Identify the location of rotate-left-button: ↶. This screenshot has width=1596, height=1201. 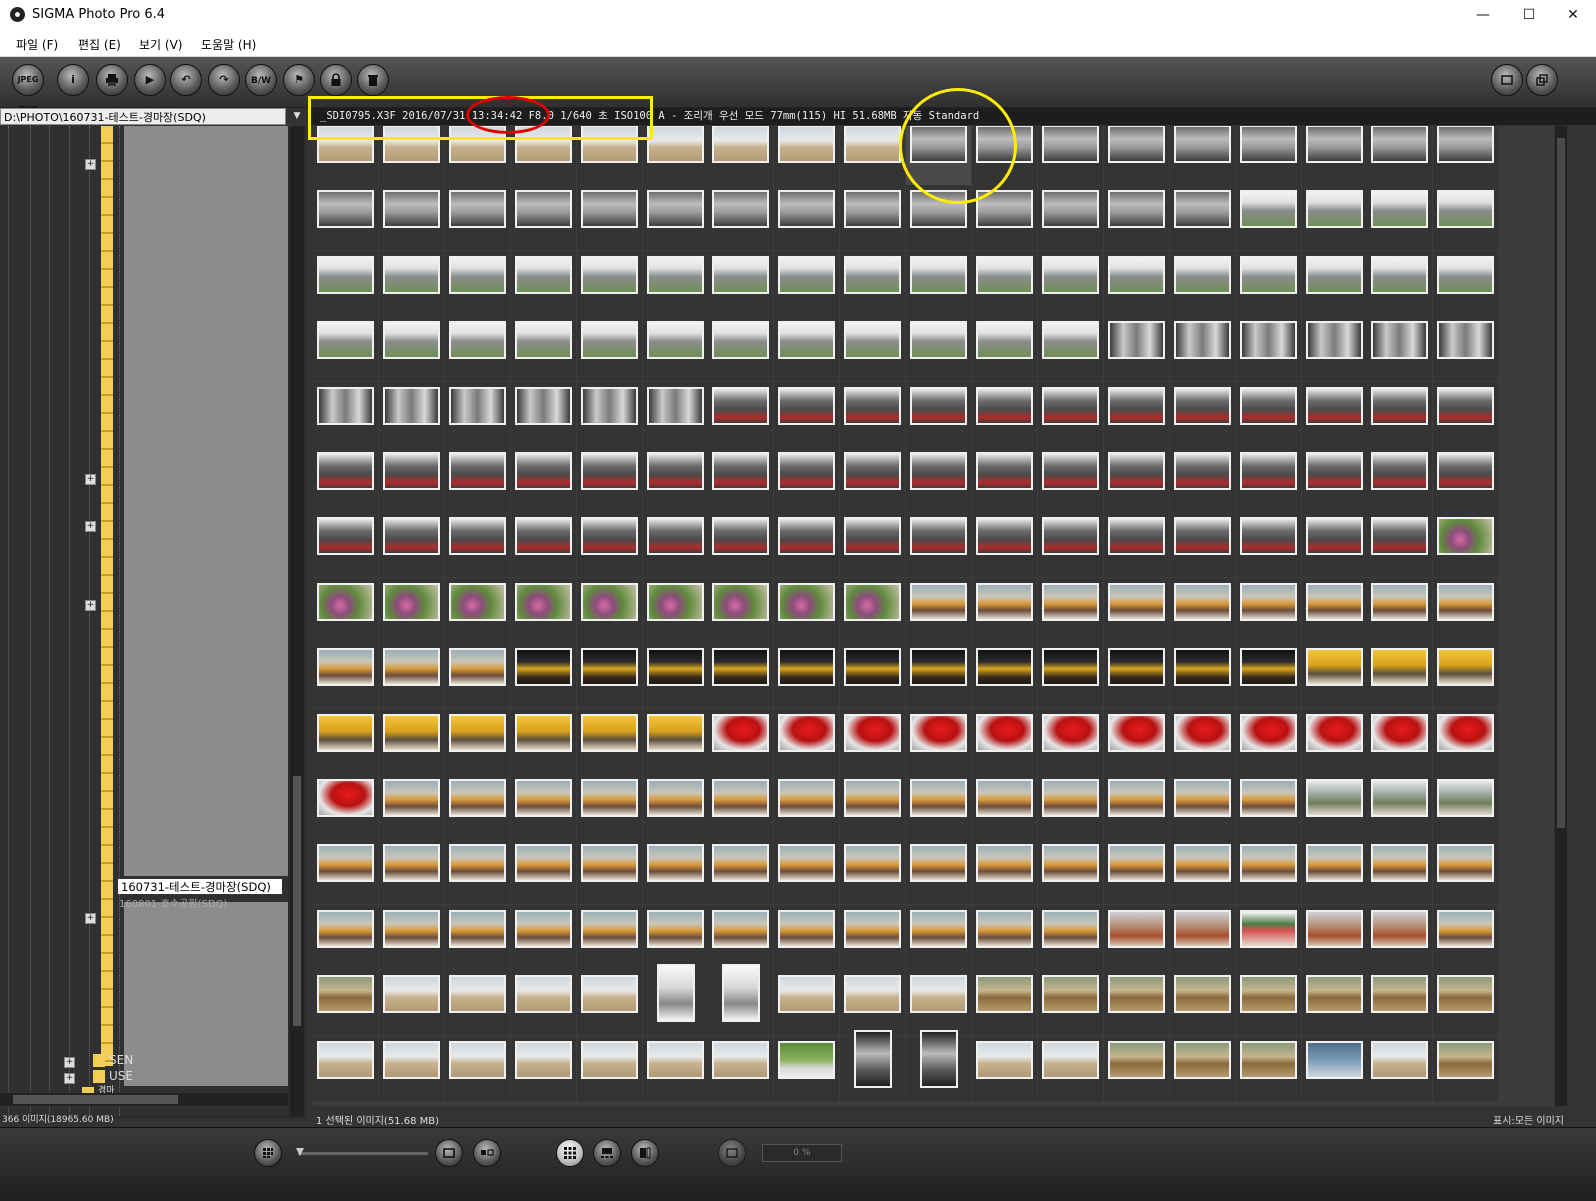
(186, 80).